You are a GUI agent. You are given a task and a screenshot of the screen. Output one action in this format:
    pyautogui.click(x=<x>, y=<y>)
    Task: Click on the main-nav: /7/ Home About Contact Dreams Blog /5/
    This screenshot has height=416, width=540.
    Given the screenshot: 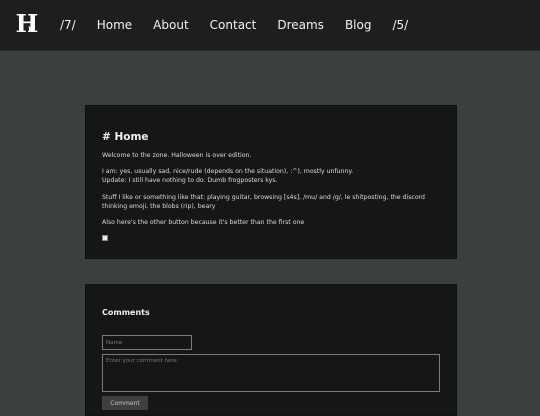 What is the action you would take?
    pyautogui.click(x=244, y=25)
    